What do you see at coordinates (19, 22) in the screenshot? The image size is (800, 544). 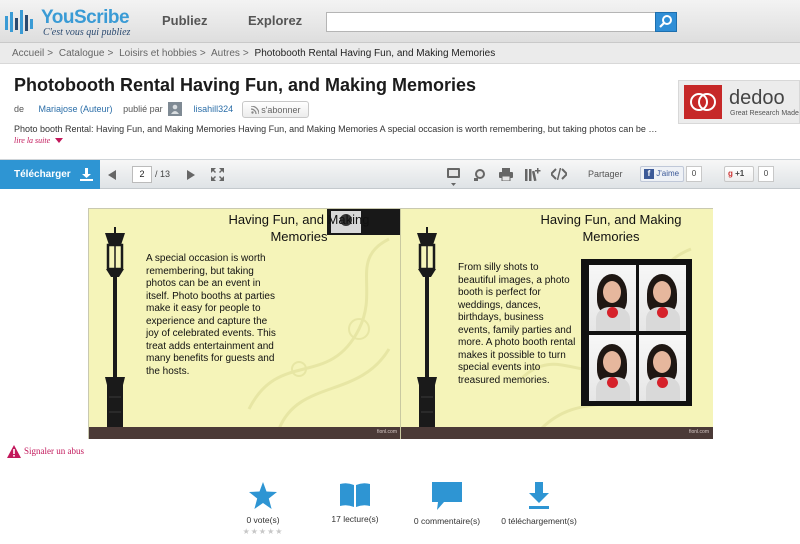 I see `logo-bars-icon` at bounding box center [19, 22].